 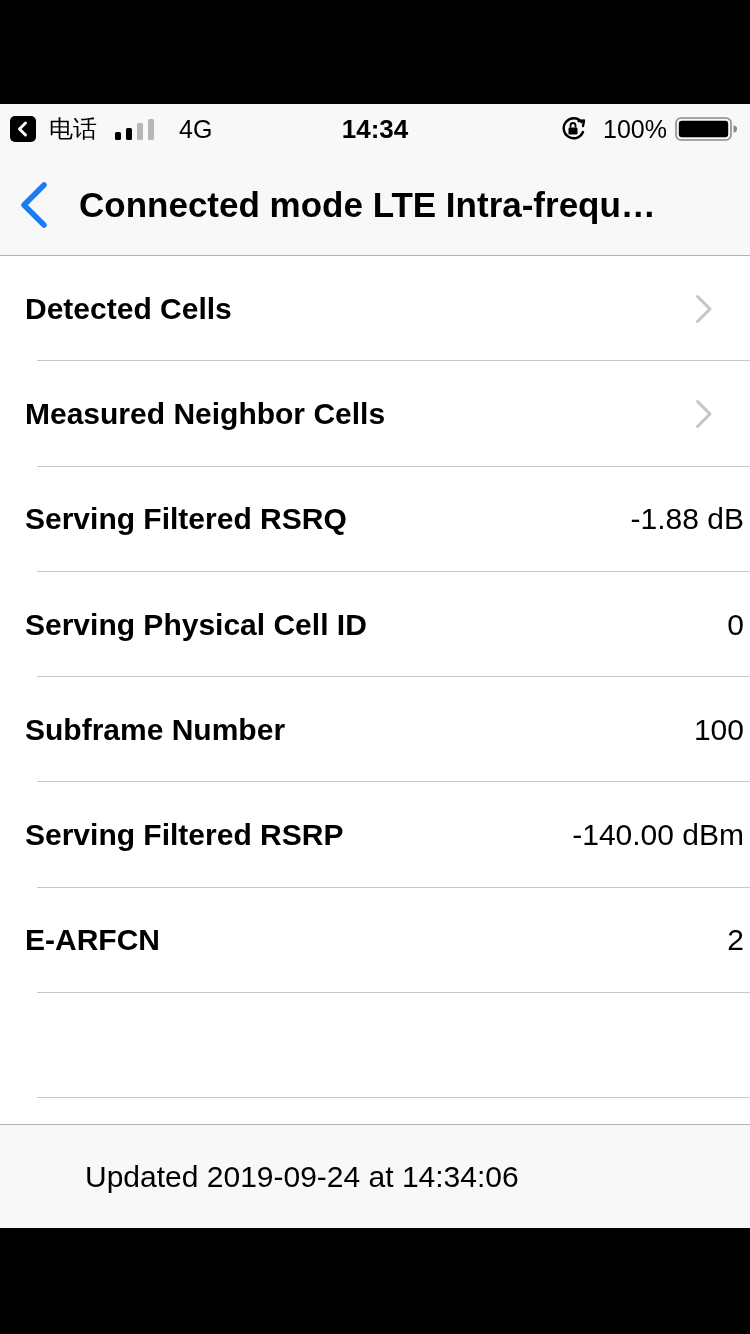 I want to click on signal-icon, so click(x=134, y=129).